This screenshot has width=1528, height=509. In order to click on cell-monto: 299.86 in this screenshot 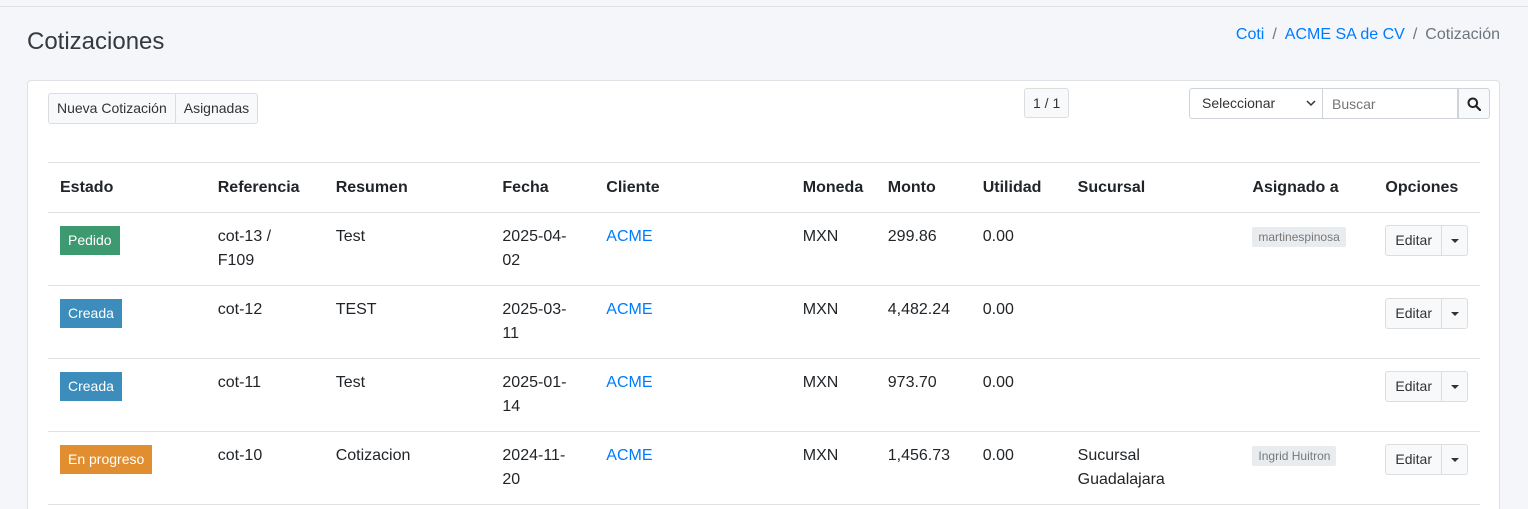, I will do `click(923, 249)`.